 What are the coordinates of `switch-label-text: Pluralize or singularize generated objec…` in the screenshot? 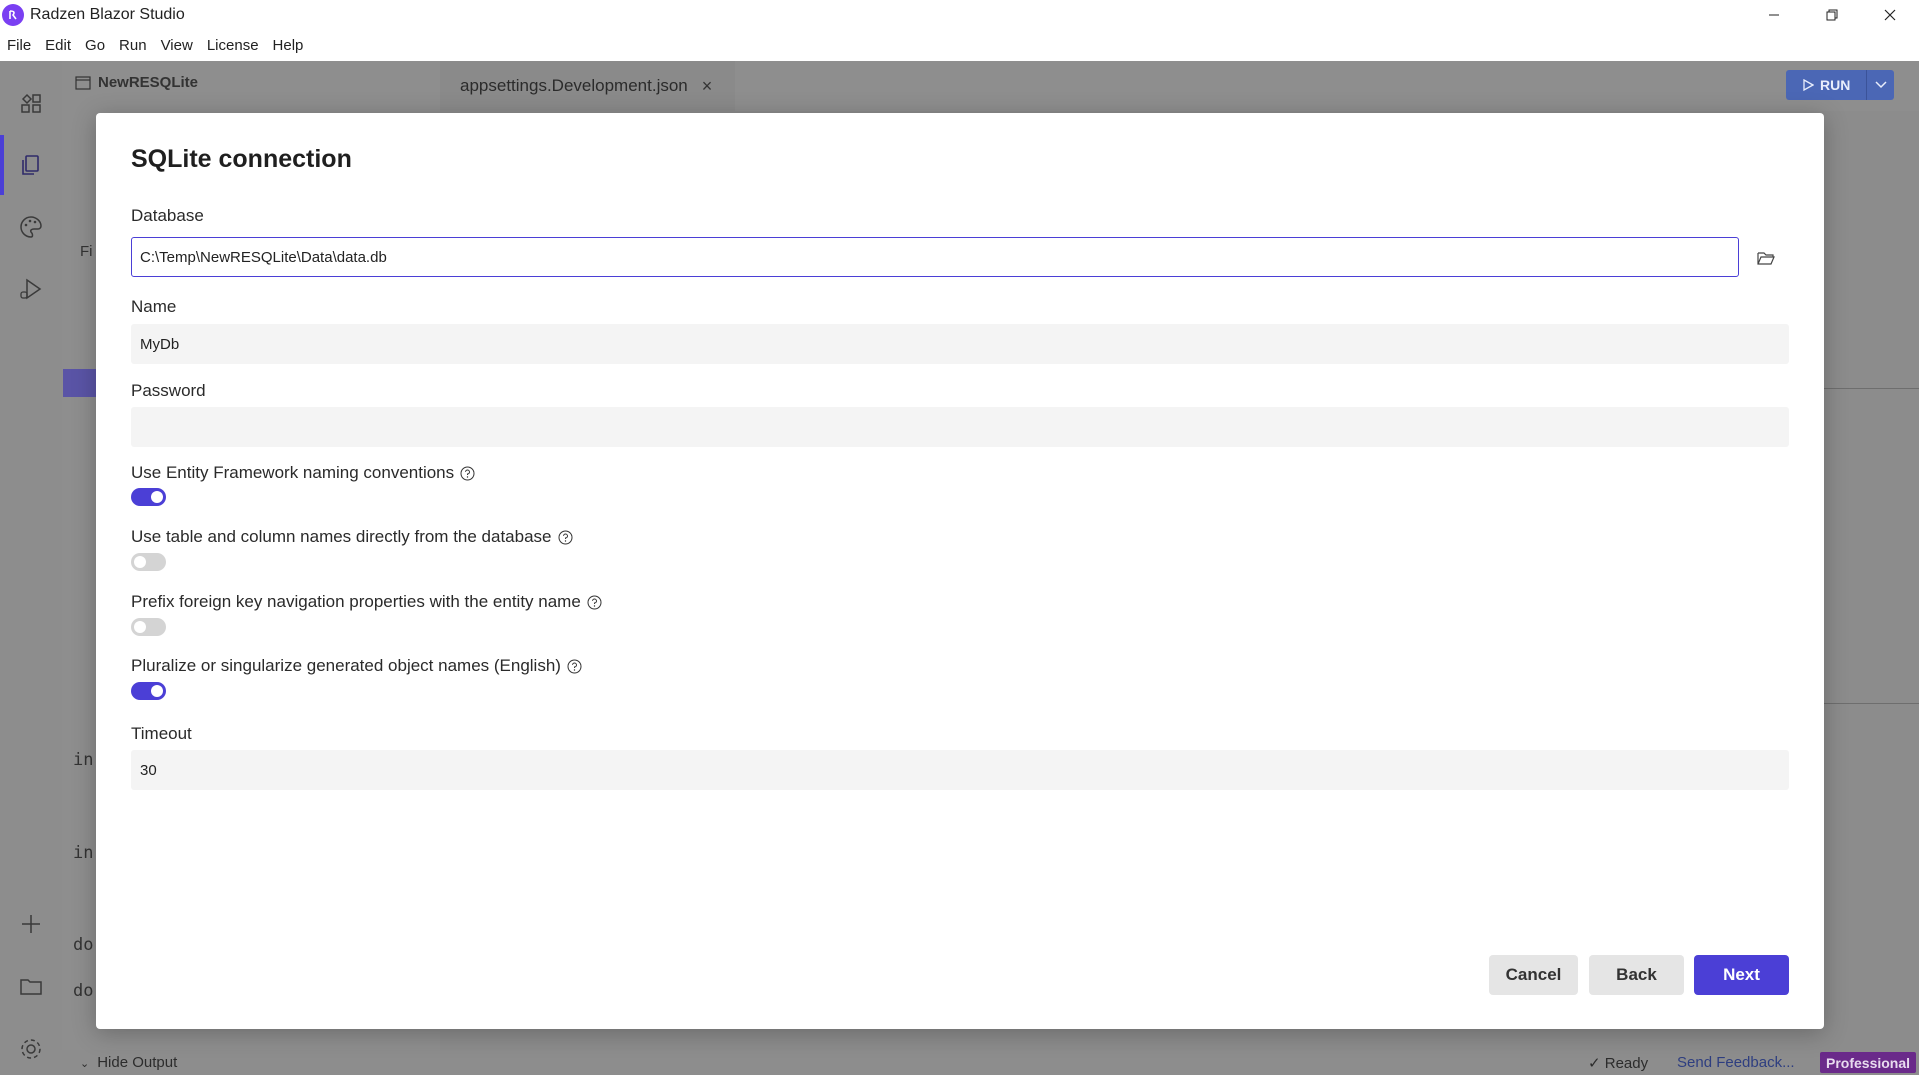 It's located at (346, 665).